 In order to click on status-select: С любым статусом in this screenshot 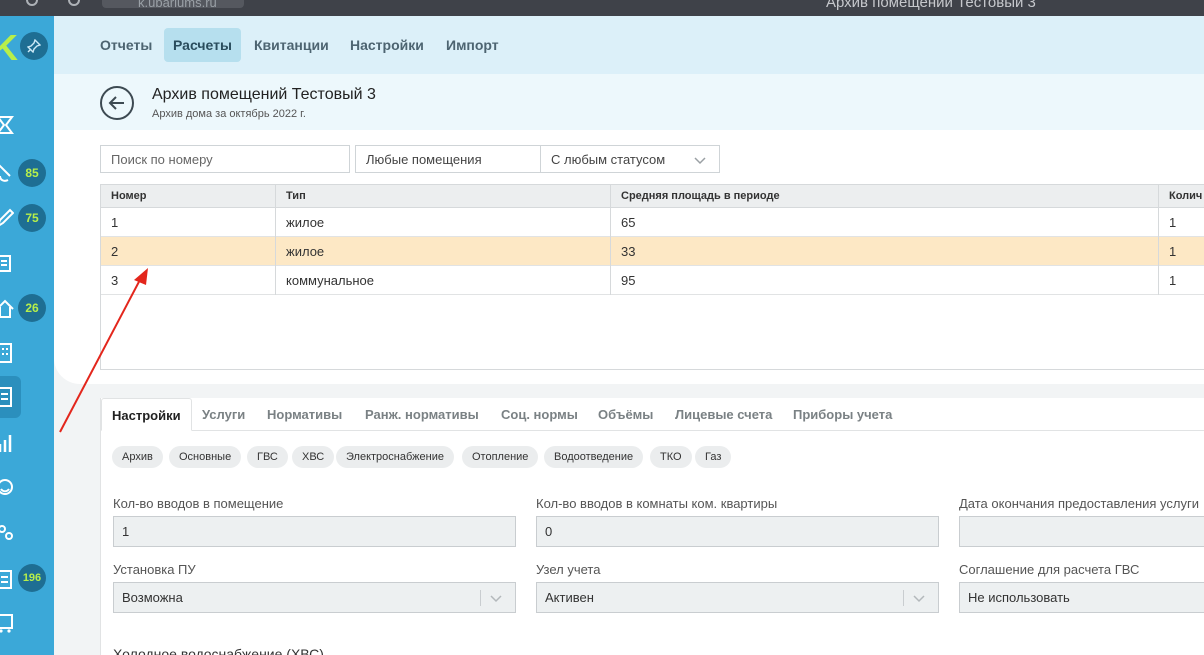, I will do `click(630, 159)`.